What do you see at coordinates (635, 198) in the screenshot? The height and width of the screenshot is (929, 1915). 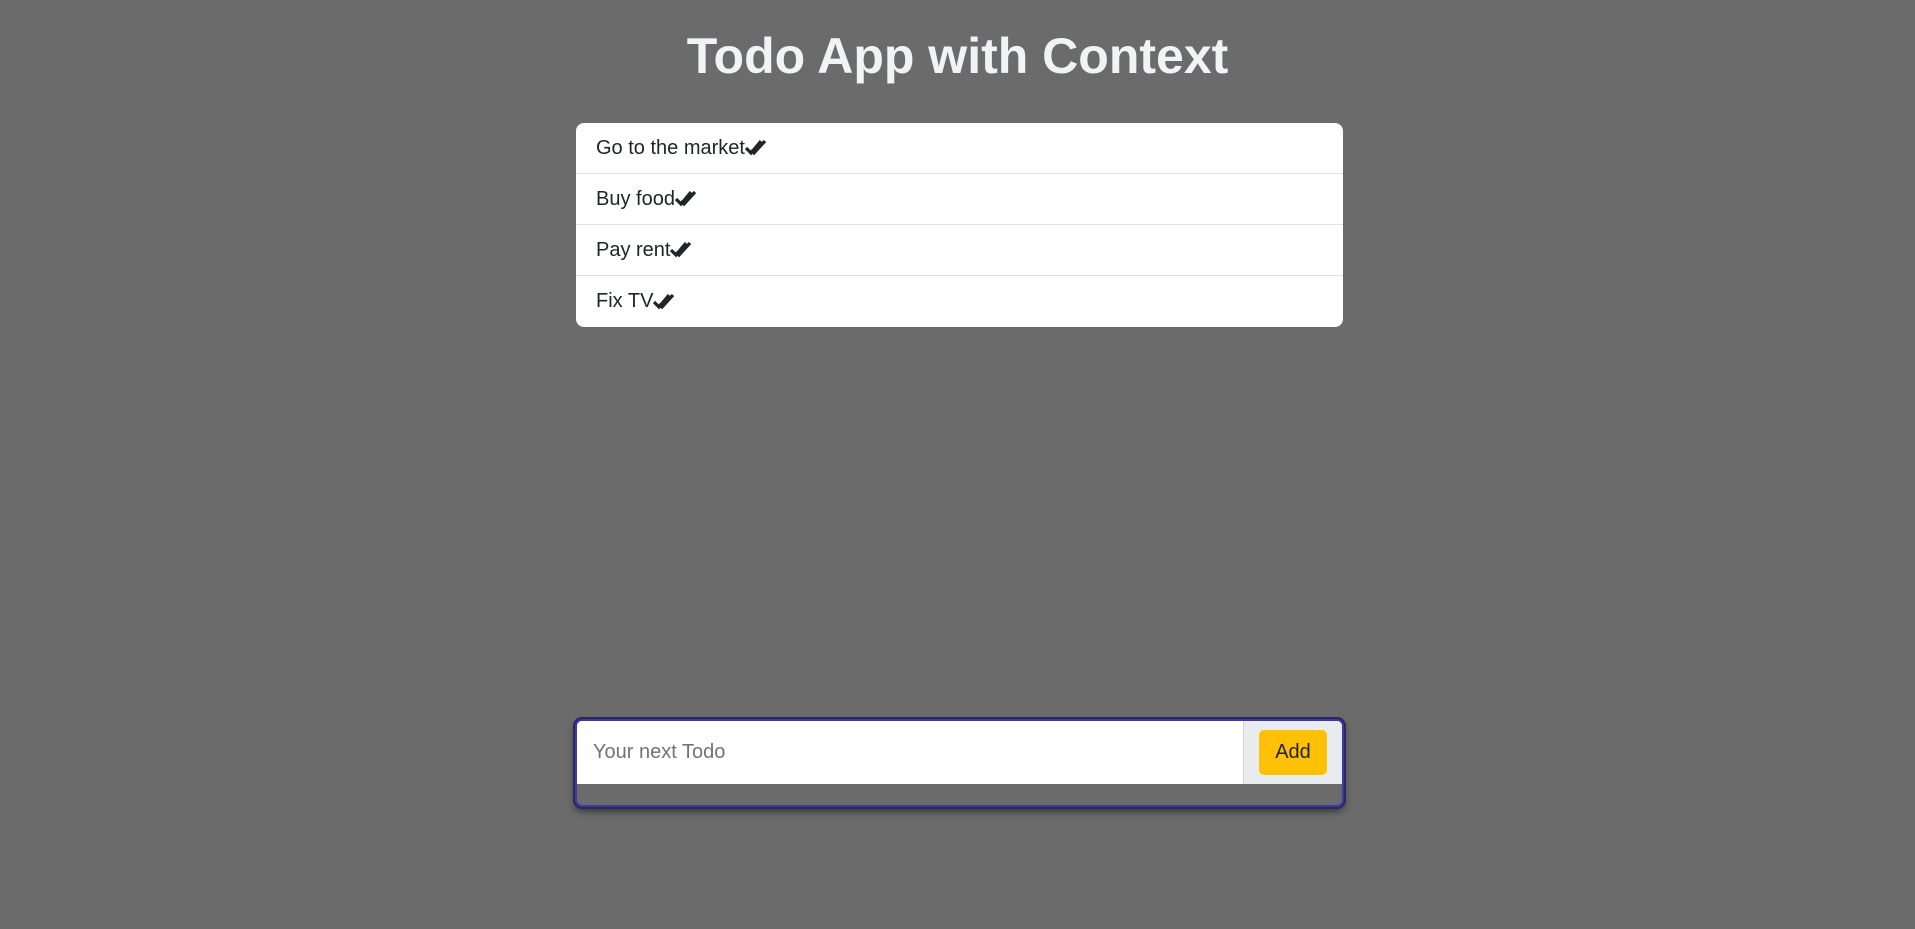 I see `todo-text: Buy food` at bounding box center [635, 198].